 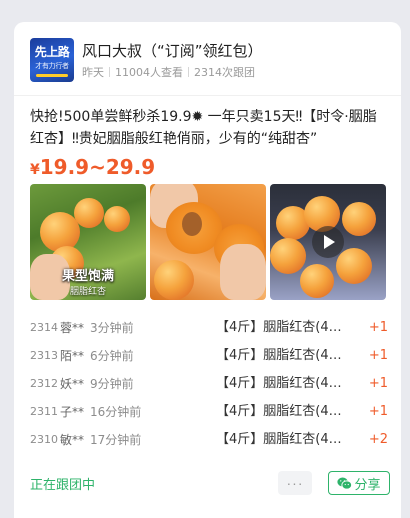 What do you see at coordinates (243, 272) in the screenshot?
I see `hand-shape` at bounding box center [243, 272].